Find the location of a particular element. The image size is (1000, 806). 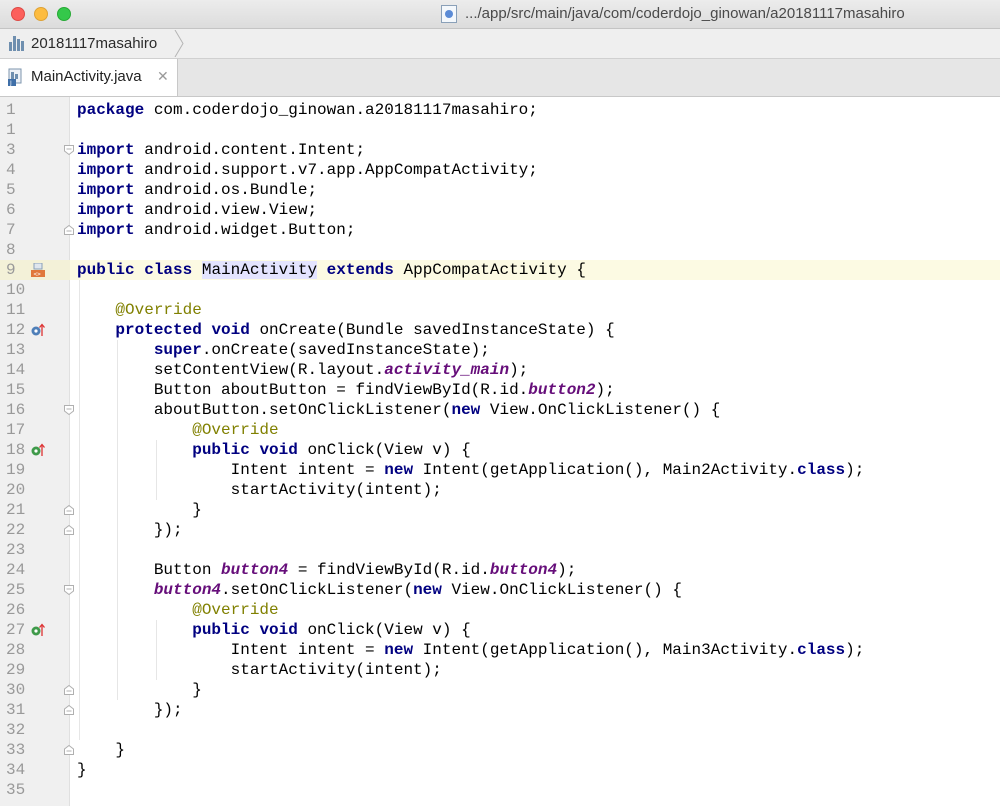

code-line: 31 }); is located at coordinates (500, 710).